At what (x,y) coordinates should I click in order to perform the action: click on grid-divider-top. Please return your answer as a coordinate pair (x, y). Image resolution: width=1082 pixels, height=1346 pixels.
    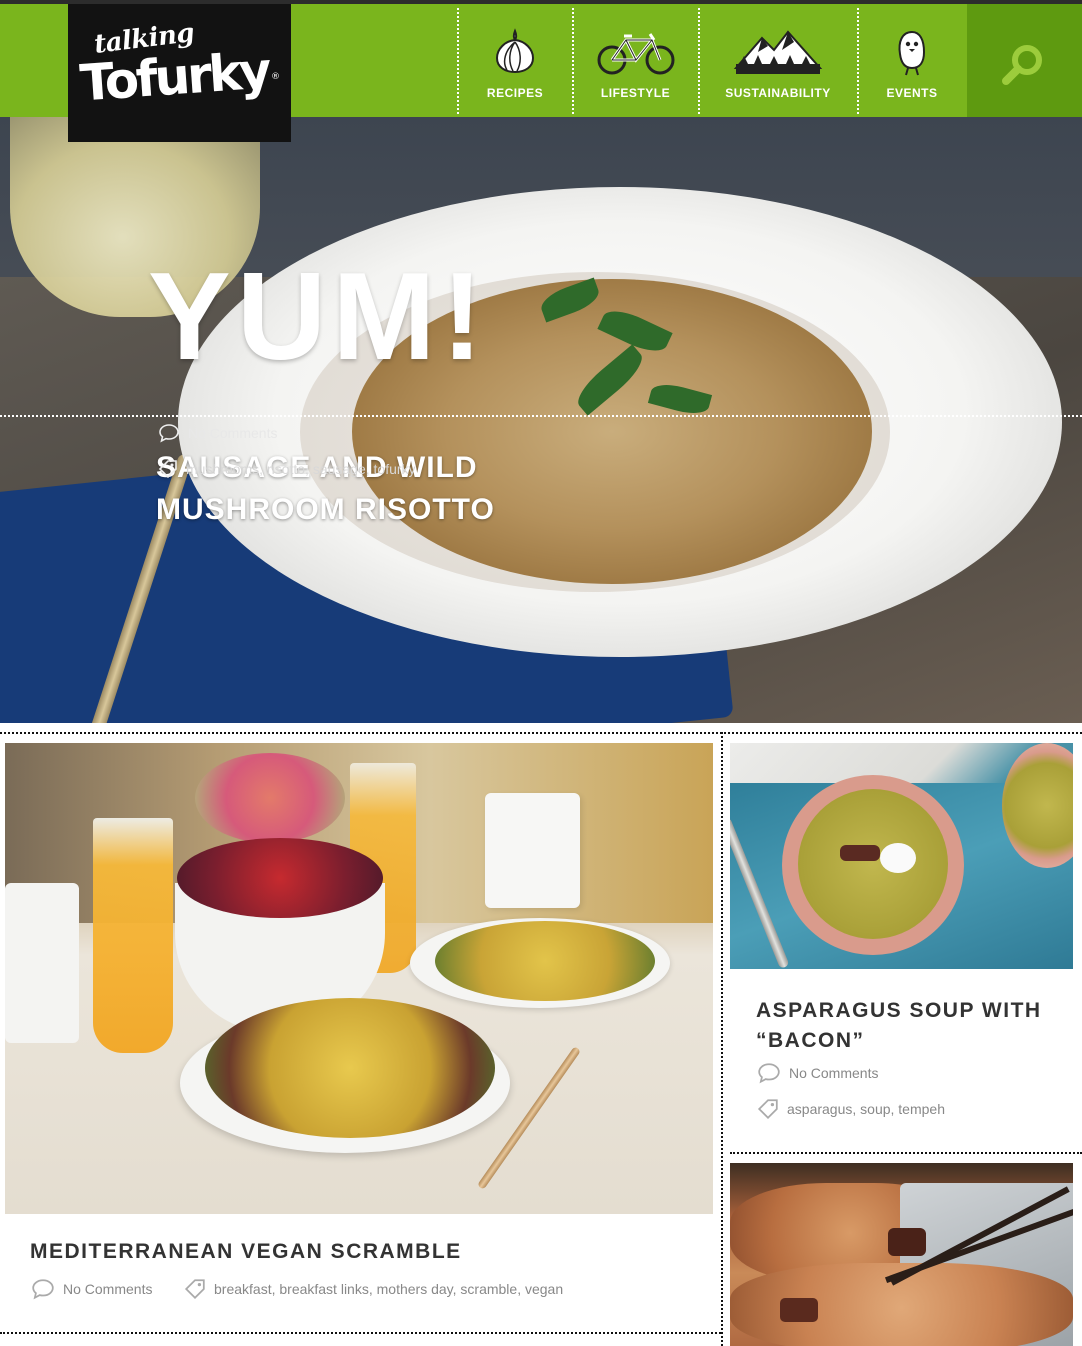
    Looking at the image, I should click on (541, 733).